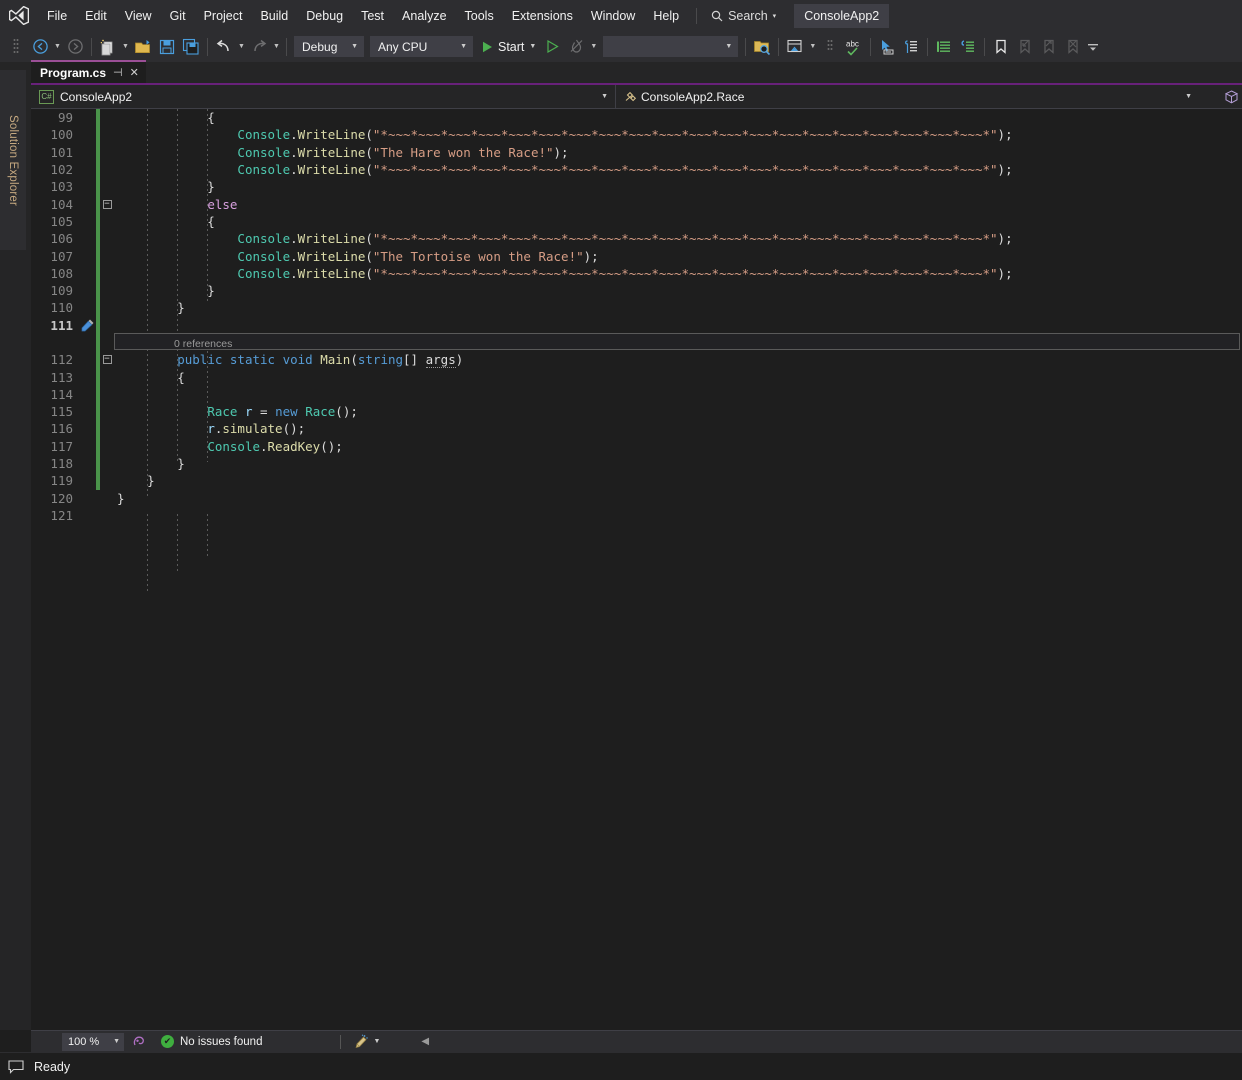 This screenshot has width=1242, height=1080. I want to click on new-project-button, so click(108, 47).